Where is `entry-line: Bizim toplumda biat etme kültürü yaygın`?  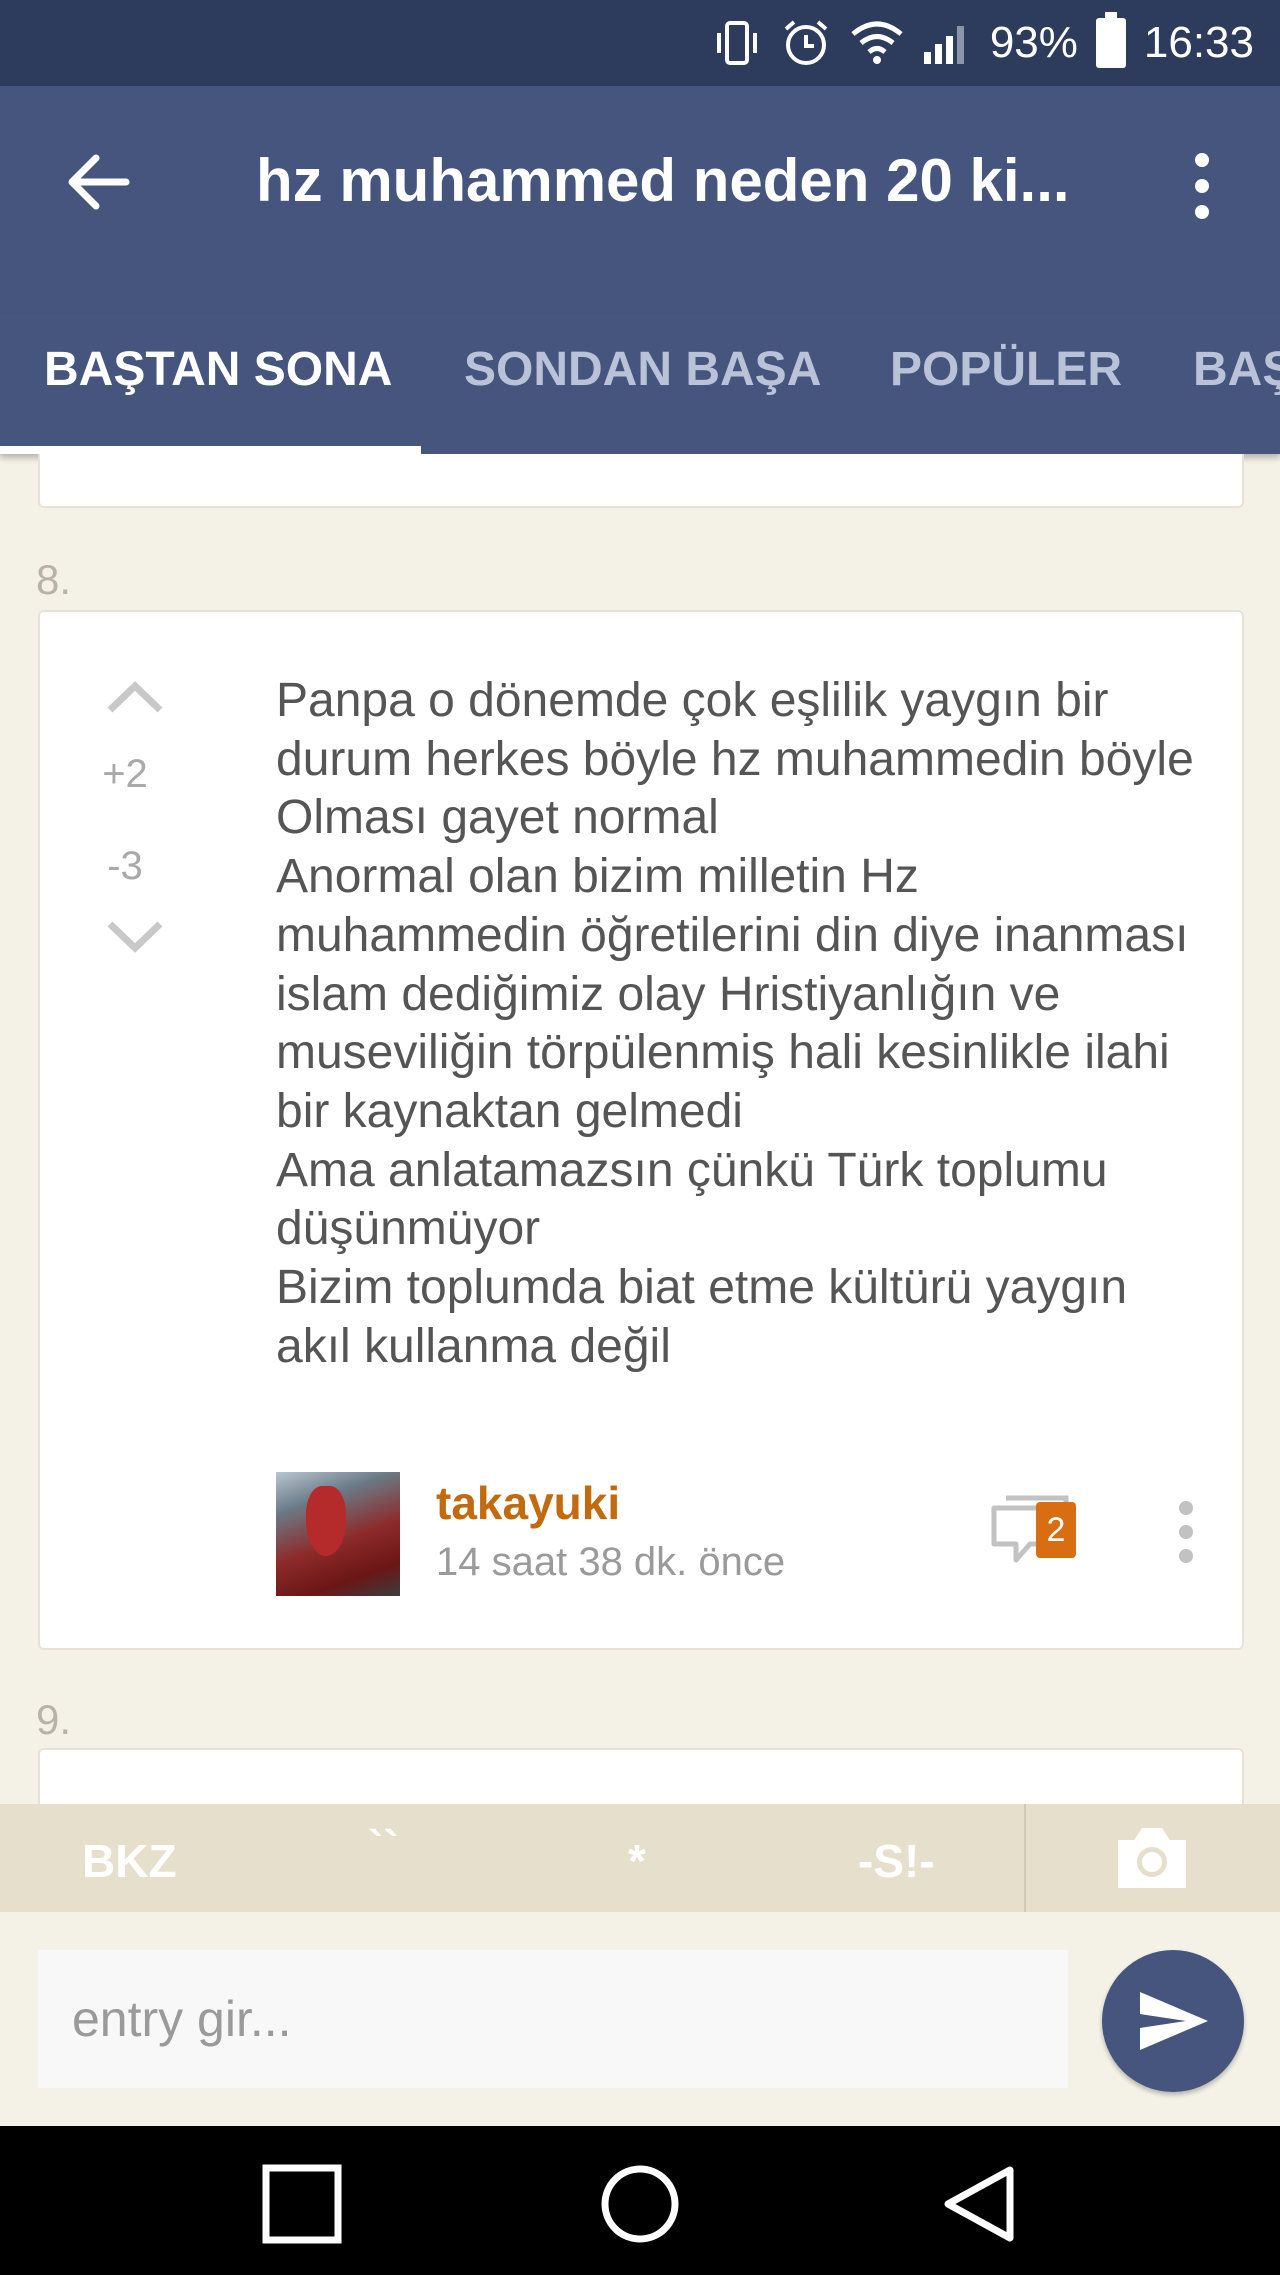
entry-line: Bizim toplumda biat etme kültürü yaygın is located at coordinates (702, 1288).